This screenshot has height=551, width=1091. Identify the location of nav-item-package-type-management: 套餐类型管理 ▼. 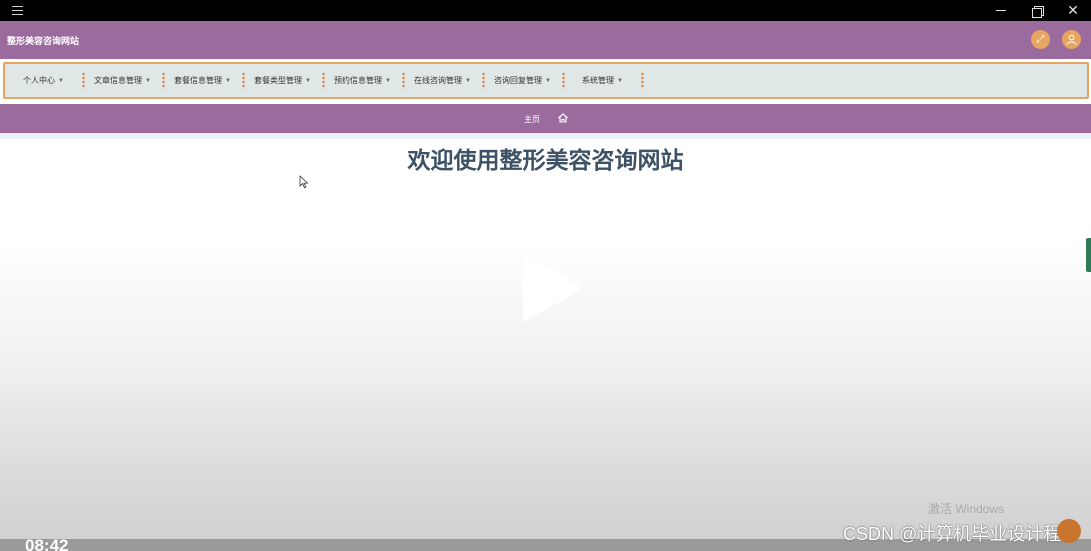
(282, 80).